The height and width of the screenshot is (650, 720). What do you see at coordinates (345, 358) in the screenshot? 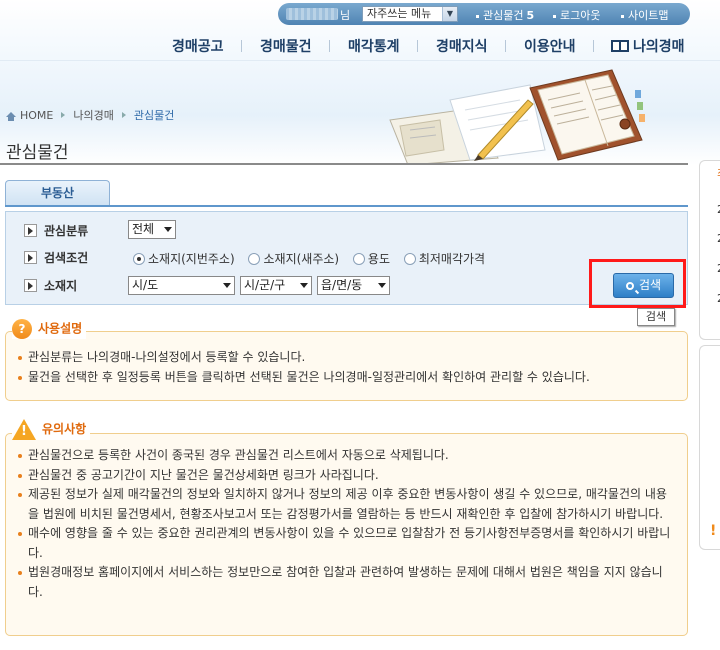
I see `list-item: 관심분류는 나의경매-나의설정에서 등록할 수 있습니다.` at bounding box center [345, 358].